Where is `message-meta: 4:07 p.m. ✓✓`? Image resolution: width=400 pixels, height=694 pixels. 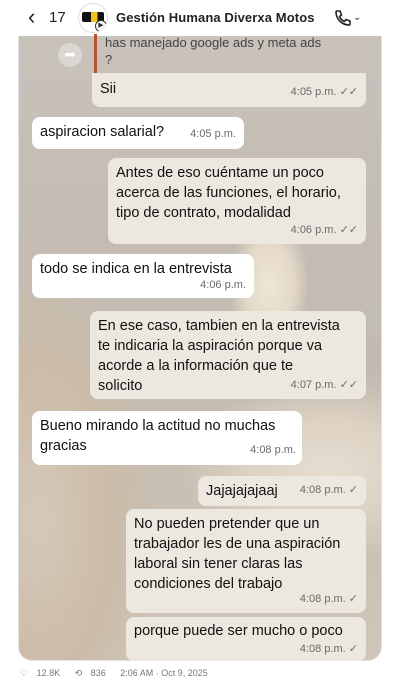
message-meta: 4:07 p.m. ✓✓ is located at coordinates (324, 385).